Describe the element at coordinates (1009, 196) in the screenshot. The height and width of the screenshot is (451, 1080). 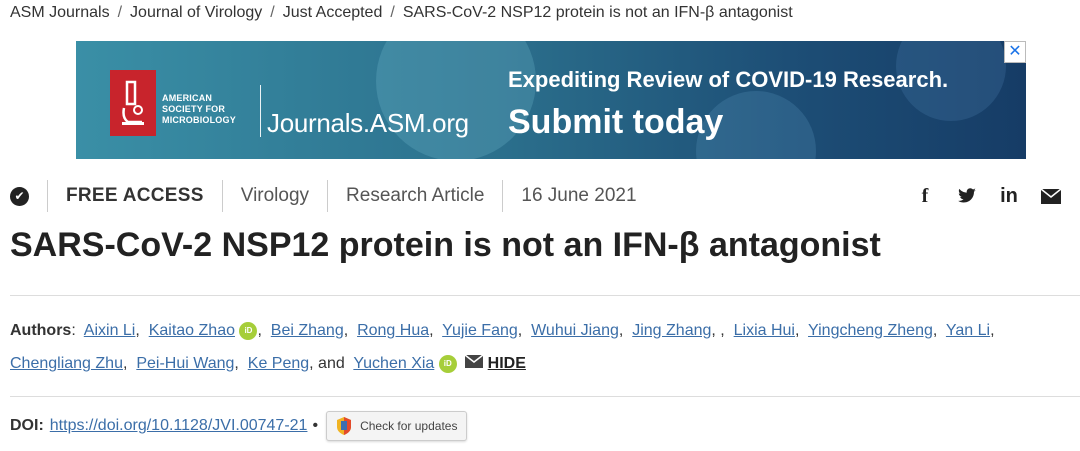
I see `linkedin-icon: in` at that location.